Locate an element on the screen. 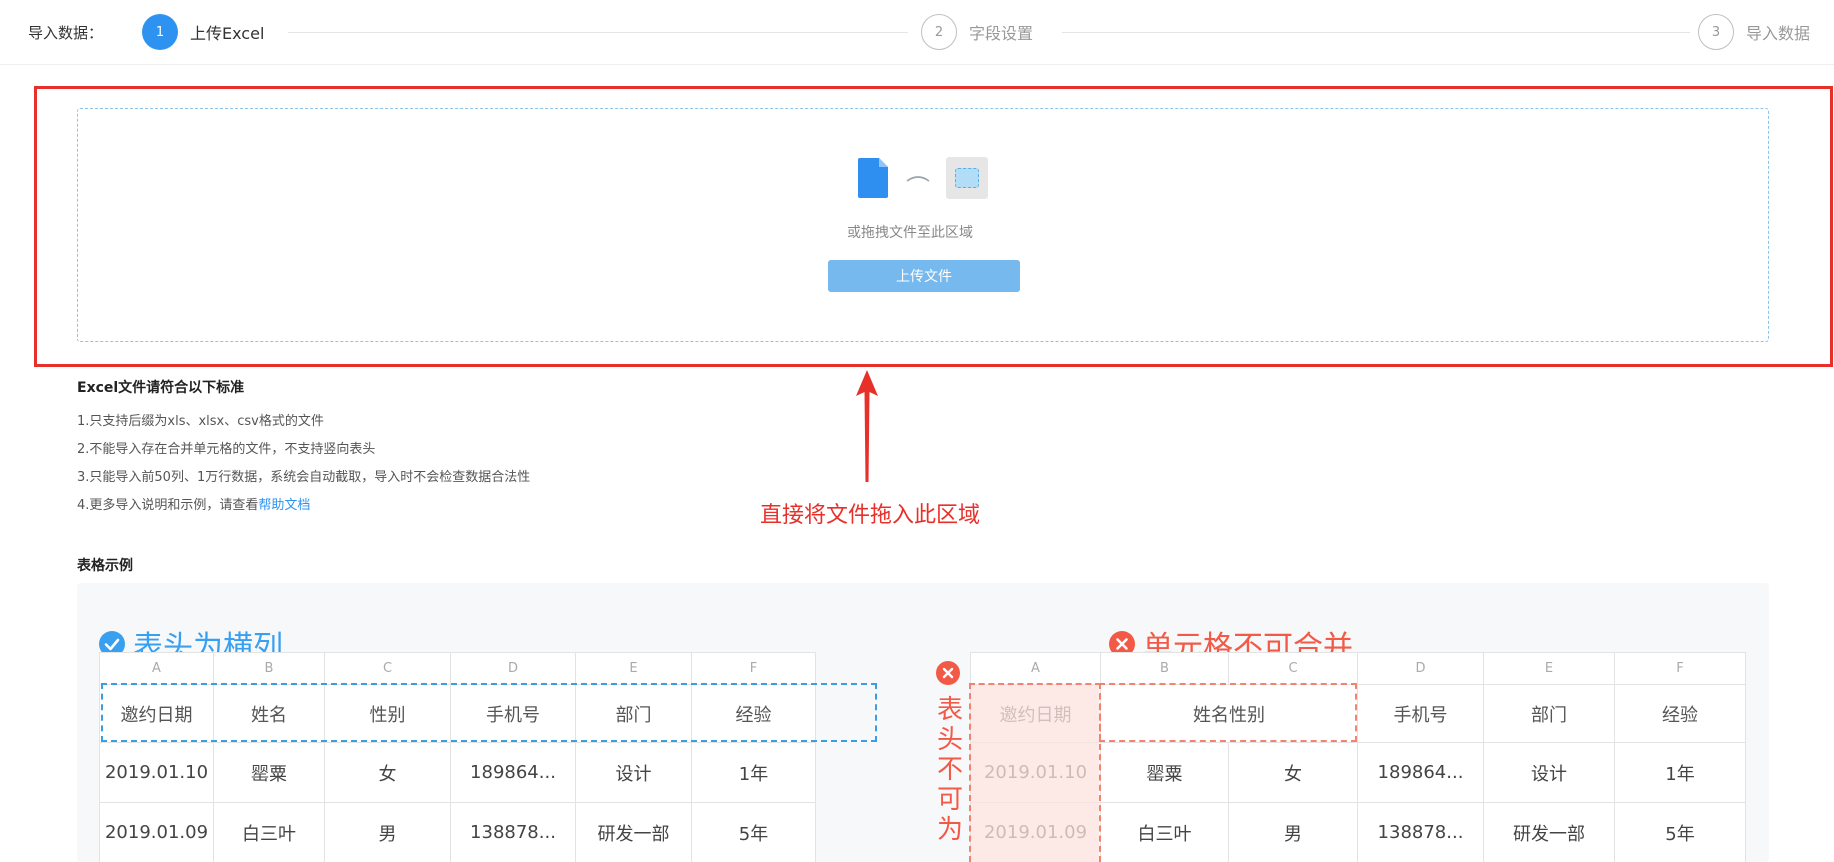 This screenshot has height=862, width=1834. table-row: 2019.01.10 罂粟 女 189864... 设计 1年 is located at coordinates (457, 772).